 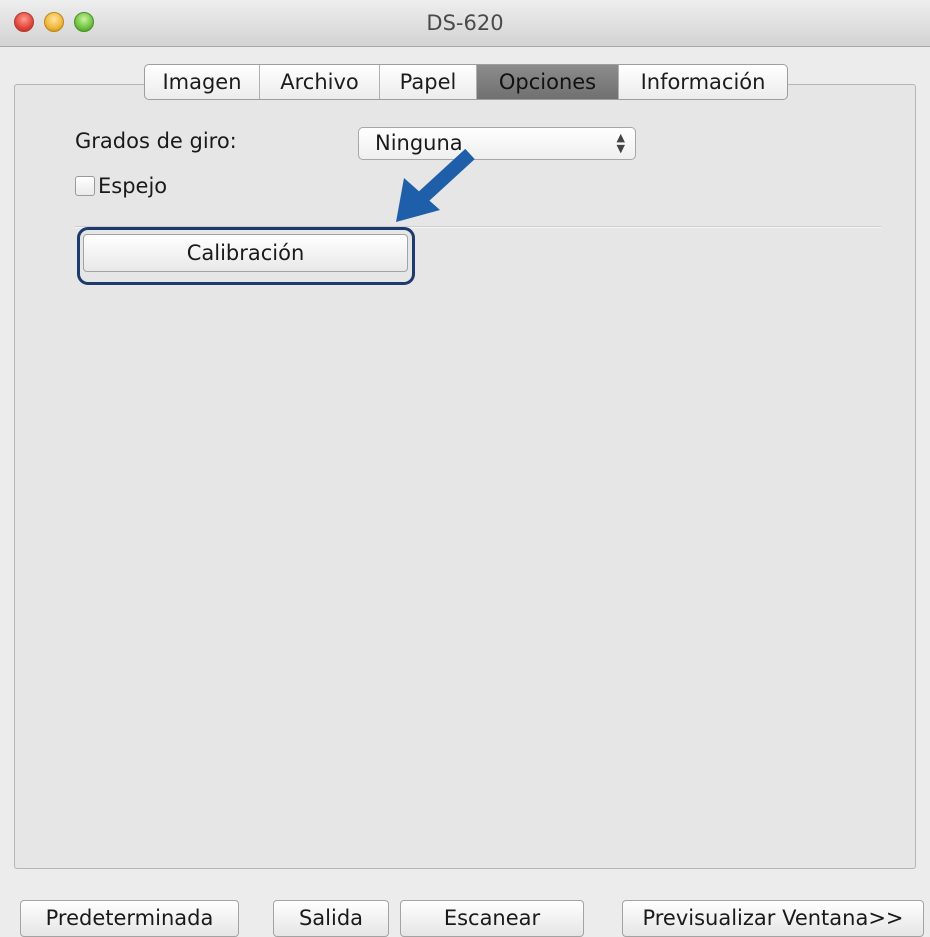 What do you see at coordinates (245, 253) in the screenshot?
I see `calibration-button: Calibración` at bounding box center [245, 253].